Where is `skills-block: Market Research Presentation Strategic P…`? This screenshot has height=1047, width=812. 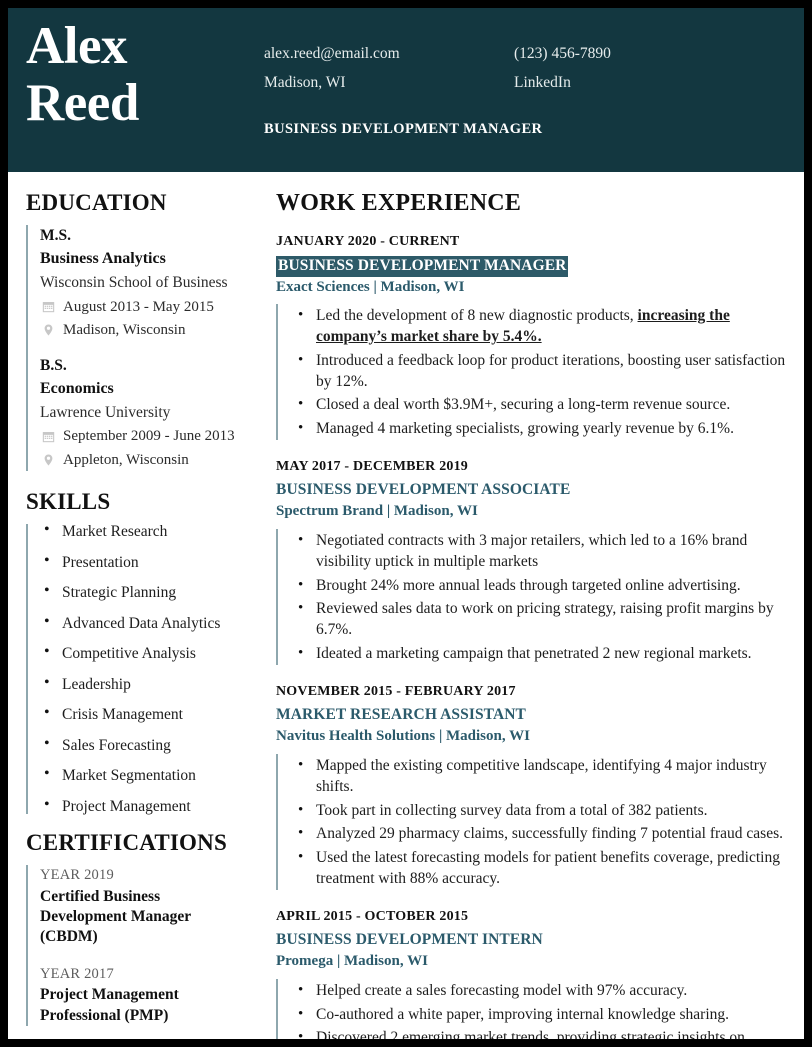 skills-block: Market Research Presentation Strategic P… is located at coordinates (138, 669).